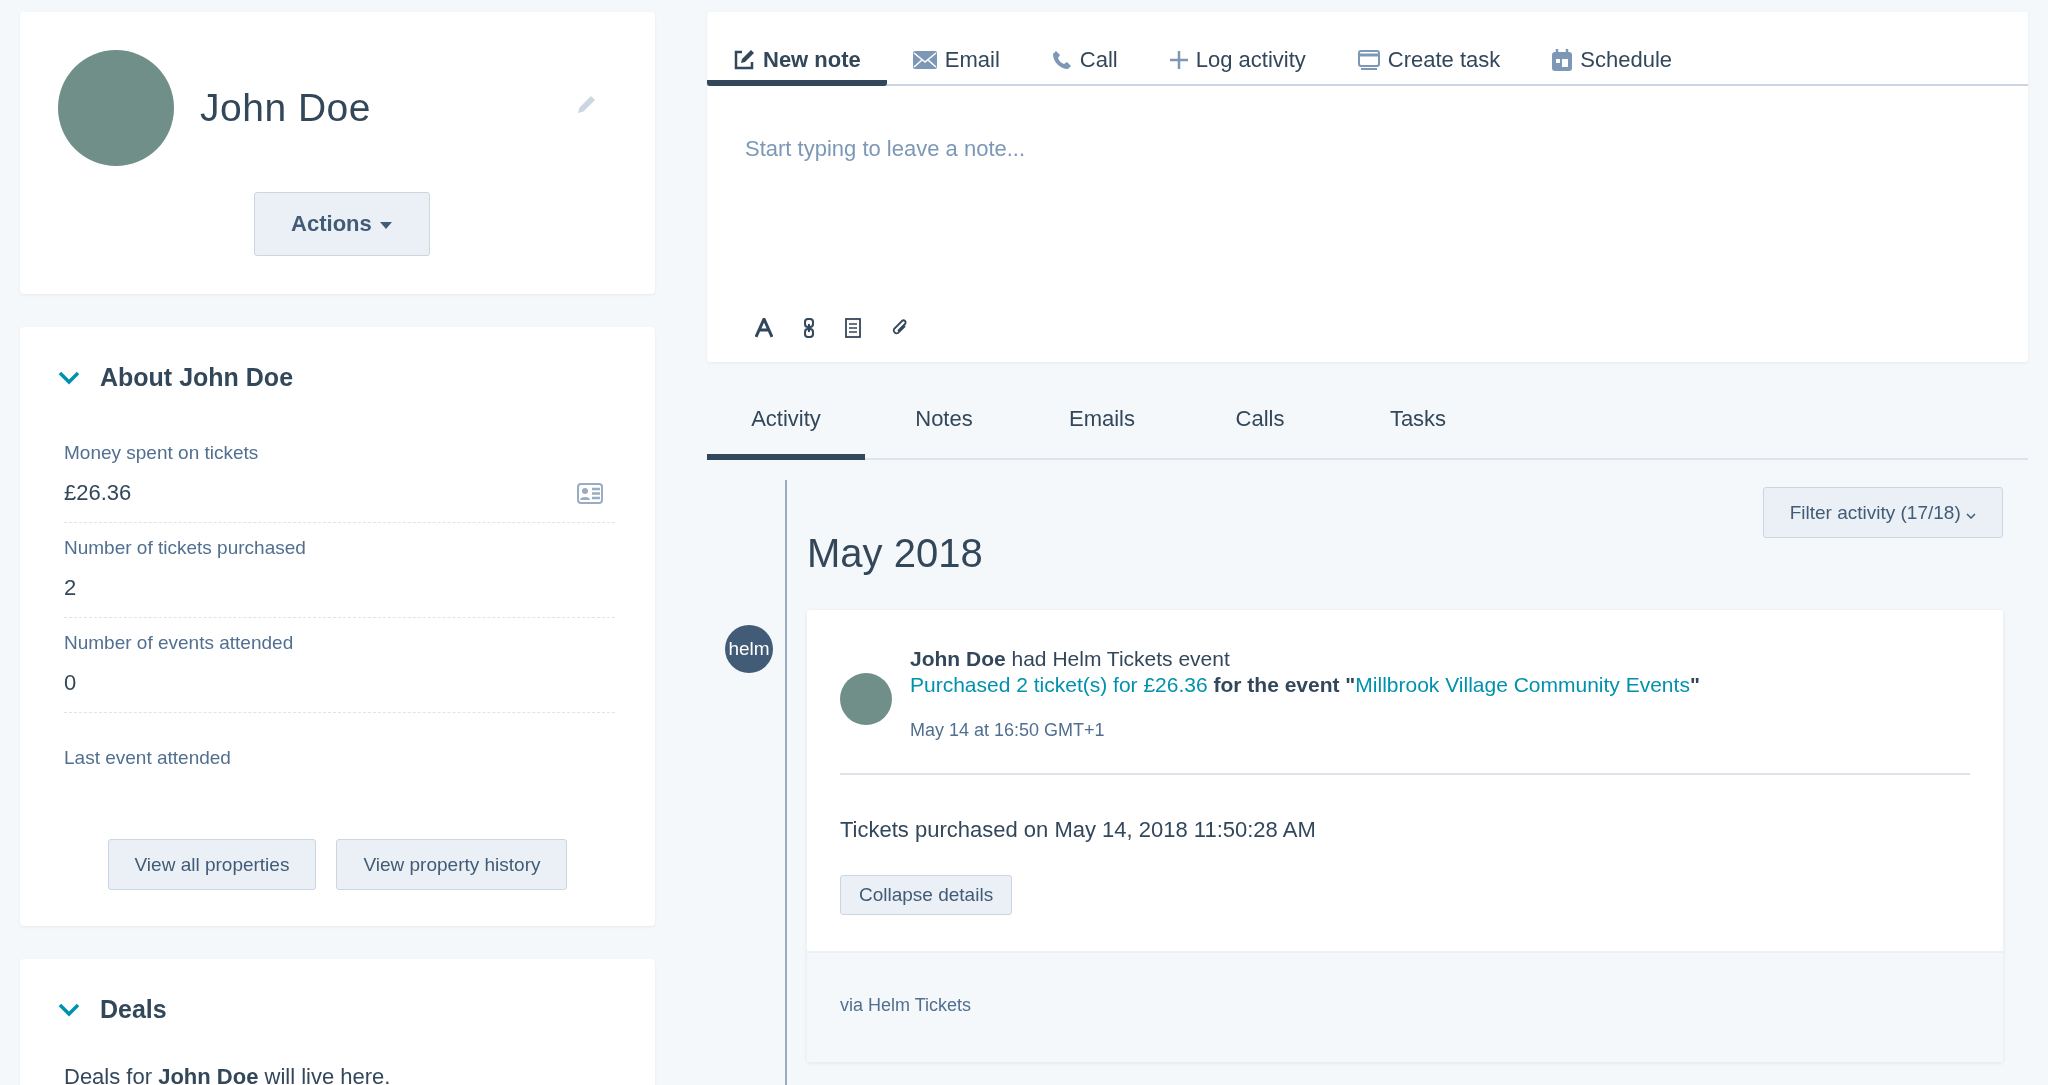 The width and height of the screenshot is (2048, 1085). What do you see at coordinates (341, 224) in the screenshot?
I see `actions-button: Actions` at bounding box center [341, 224].